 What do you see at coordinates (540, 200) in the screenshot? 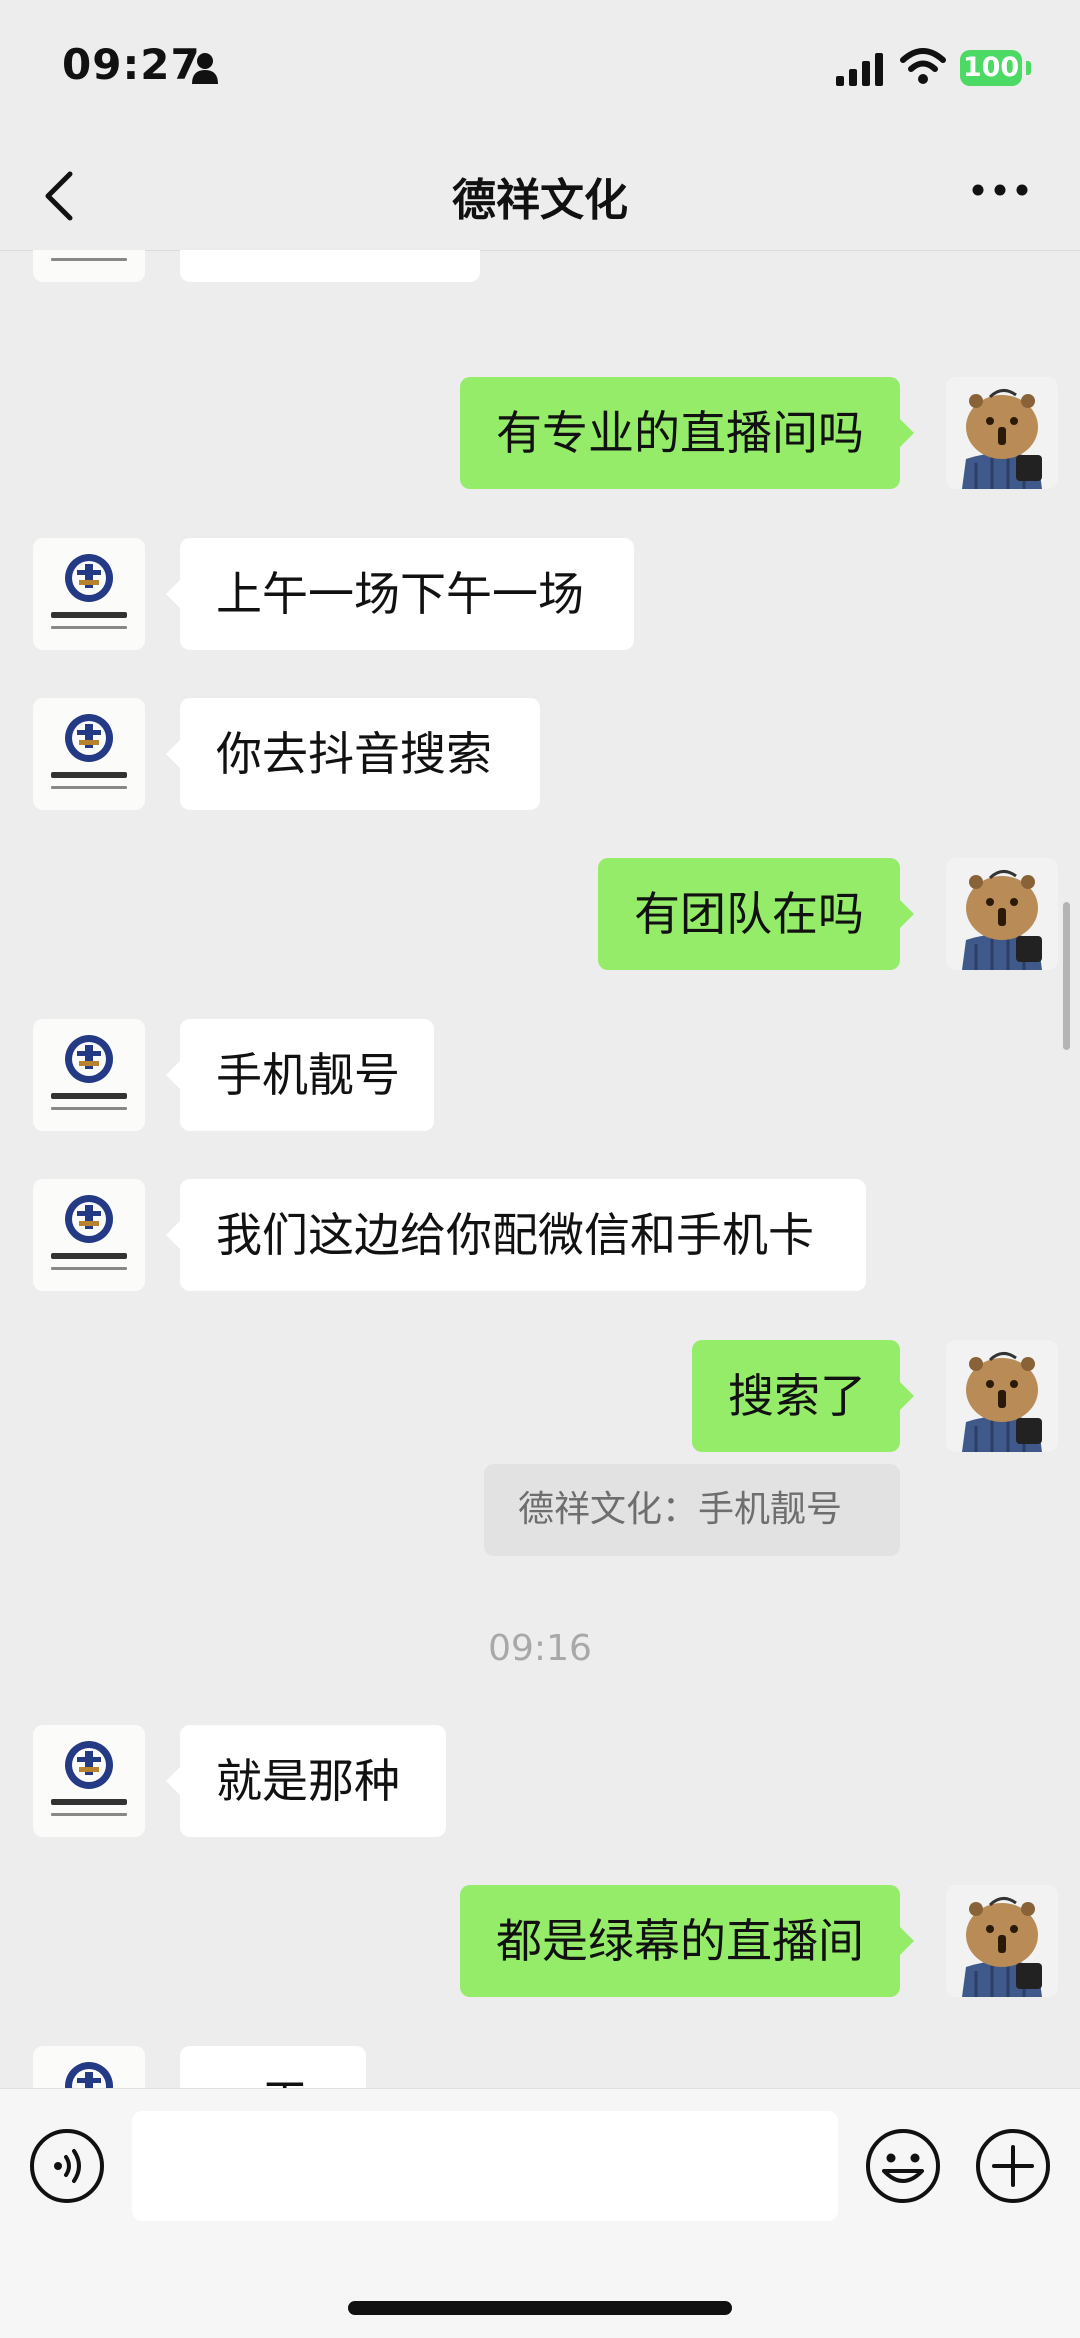
I see `chat-title: 德祥文化` at bounding box center [540, 200].